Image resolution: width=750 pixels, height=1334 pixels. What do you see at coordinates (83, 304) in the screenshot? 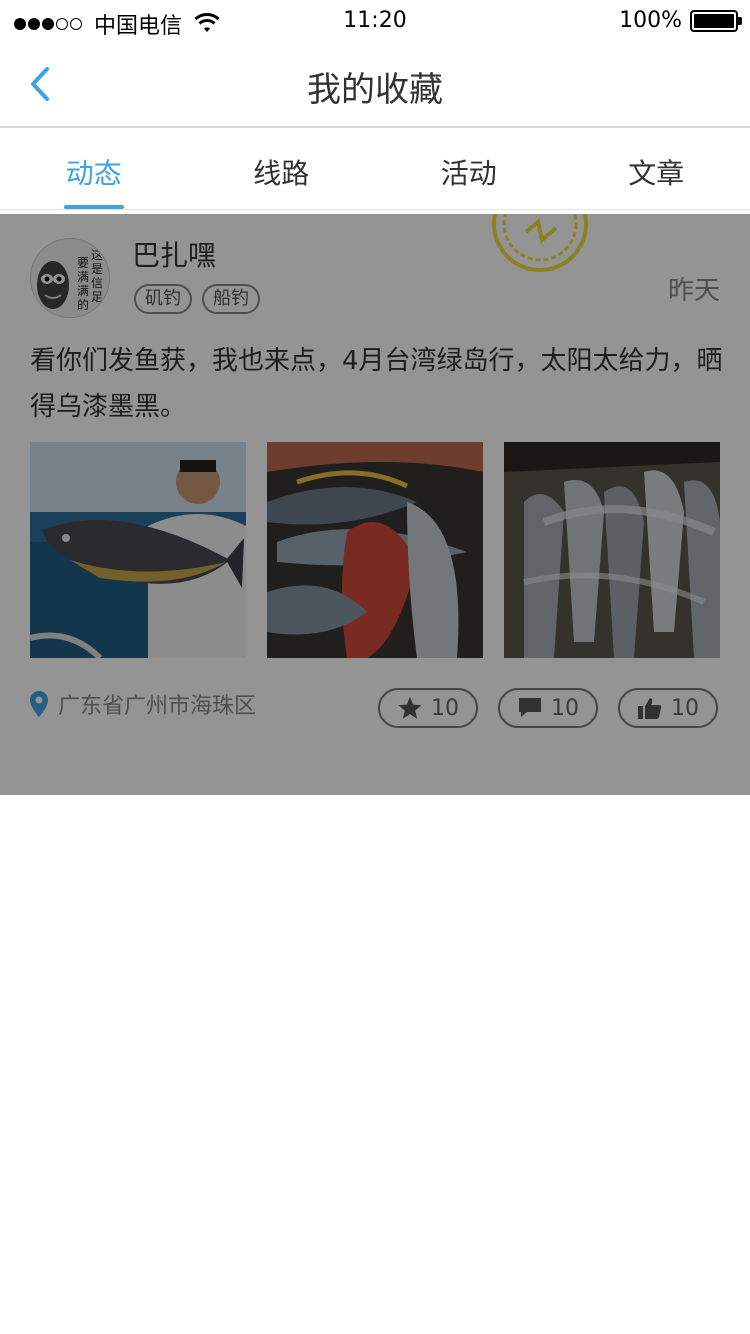
I see `avatar-char: 的` at bounding box center [83, 304].